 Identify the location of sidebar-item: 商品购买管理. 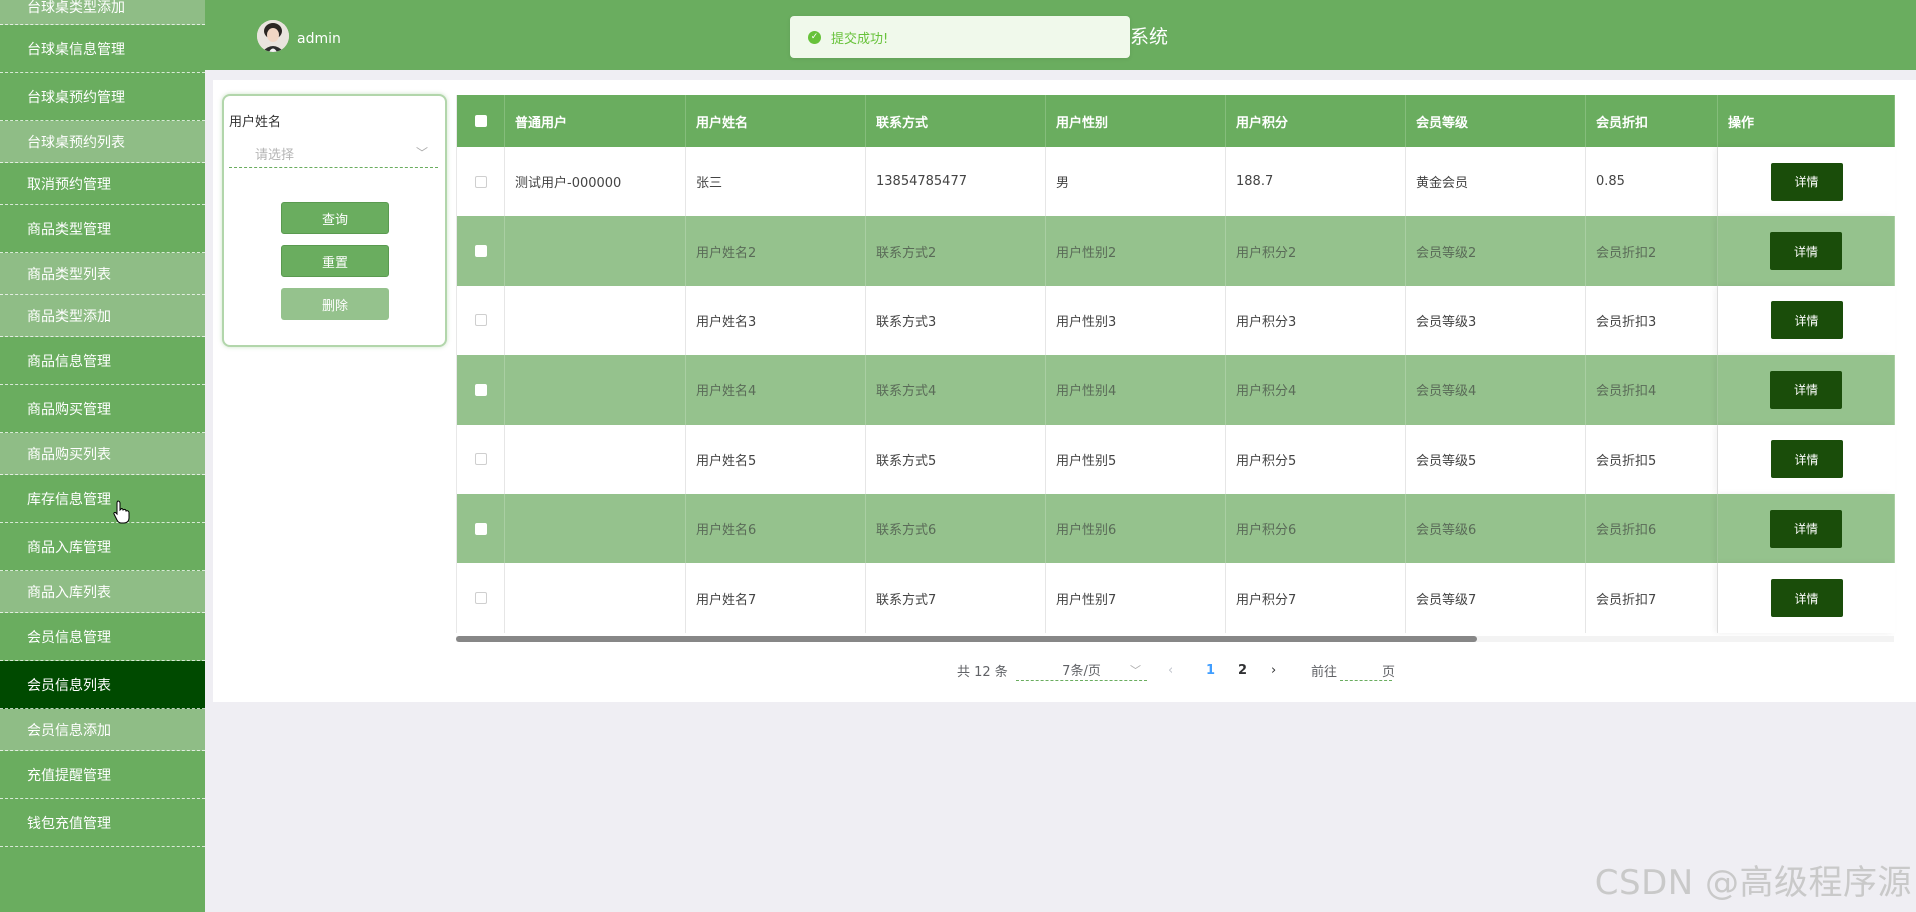
(102, 409).